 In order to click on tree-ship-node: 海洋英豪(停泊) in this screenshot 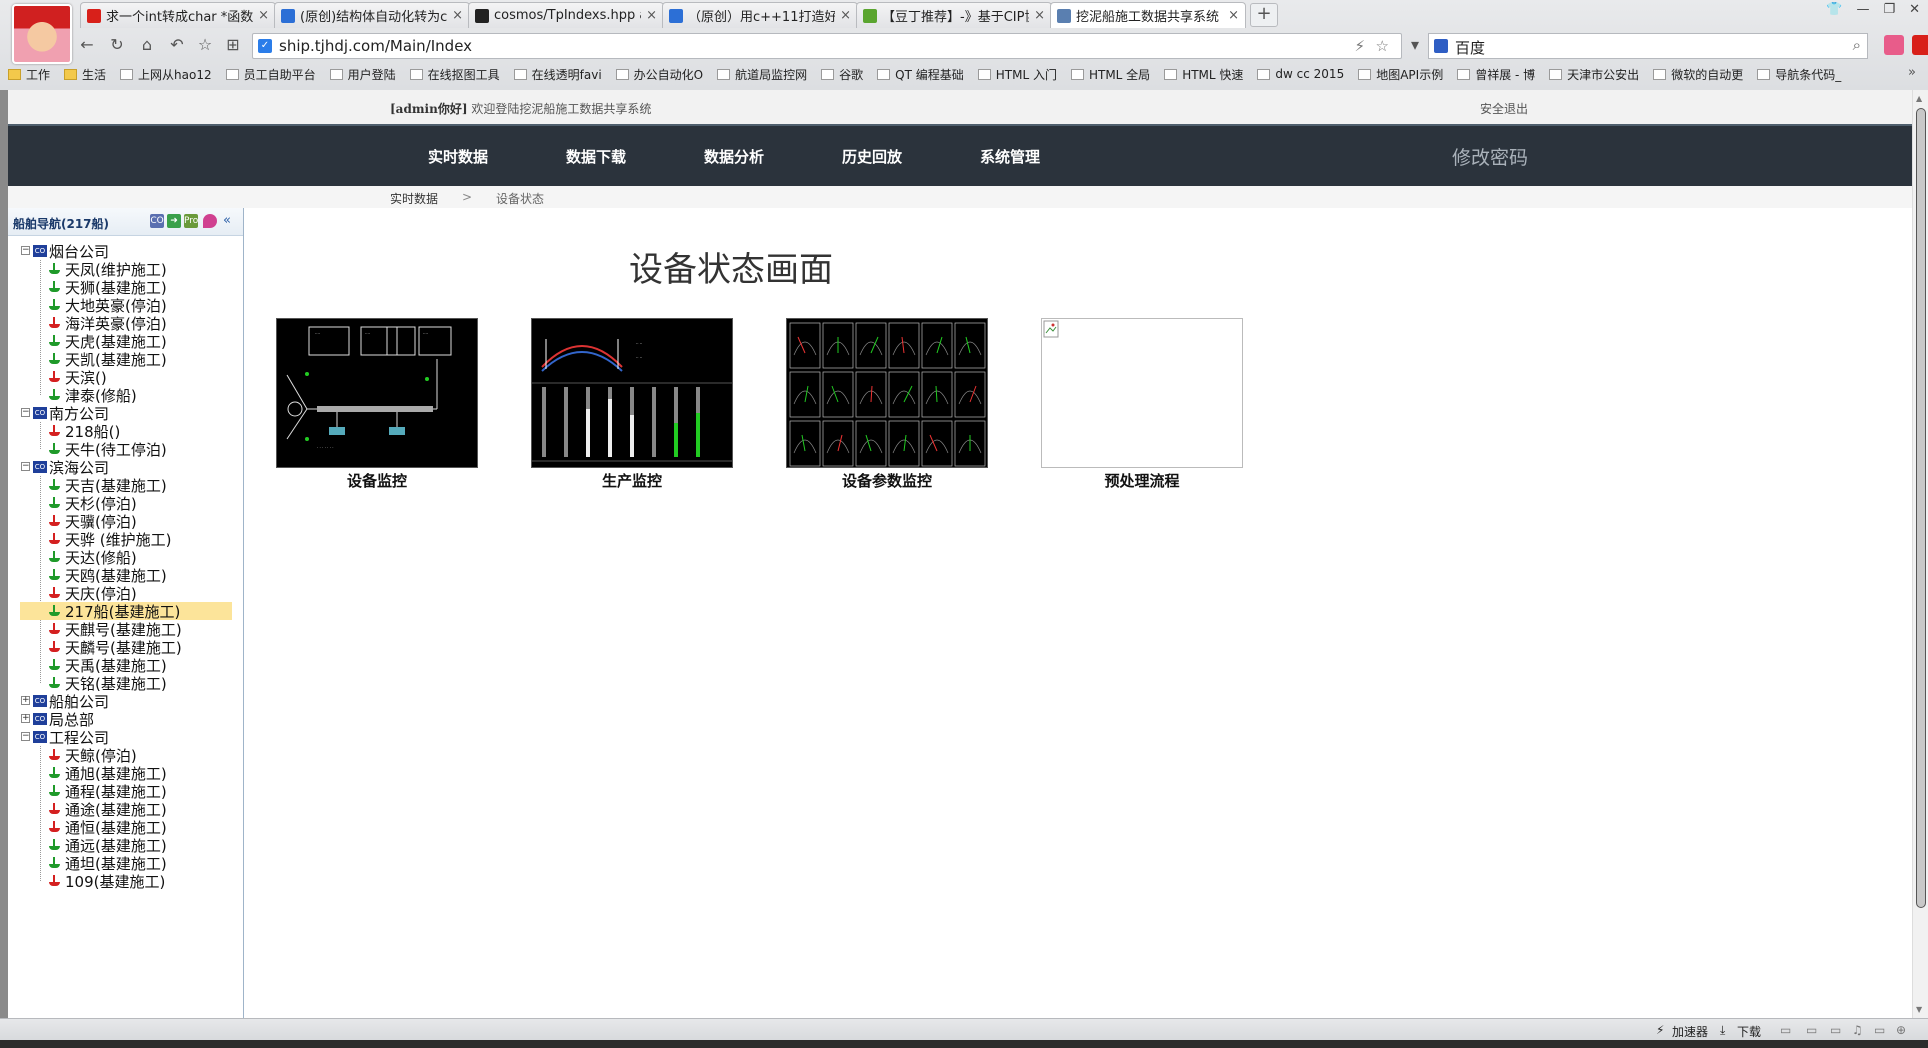, I will do `click(107, 323)`.